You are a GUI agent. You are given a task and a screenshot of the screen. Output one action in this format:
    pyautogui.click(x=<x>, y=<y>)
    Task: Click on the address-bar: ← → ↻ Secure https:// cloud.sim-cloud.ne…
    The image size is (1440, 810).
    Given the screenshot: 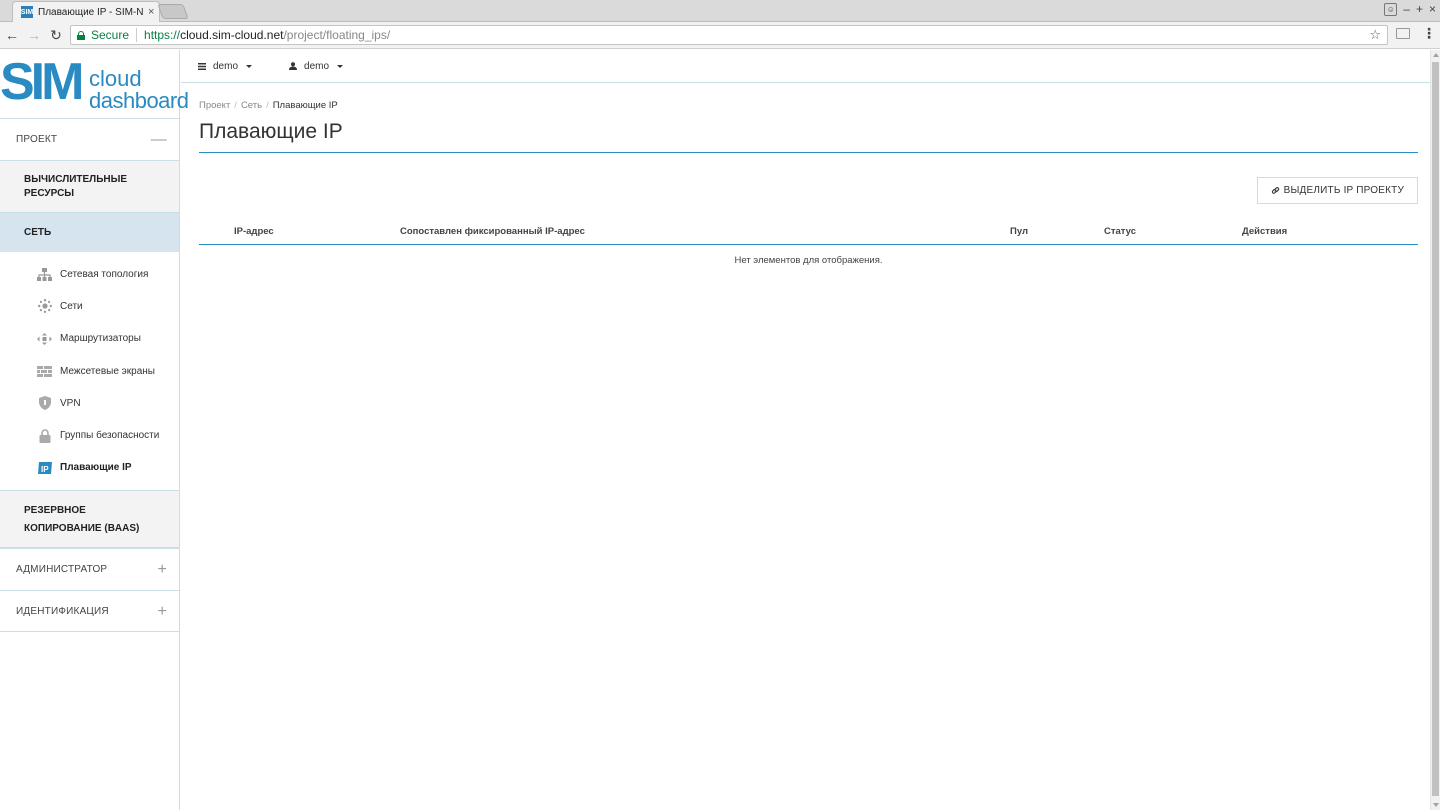 What is the action you would take?
    pyautogui.click(x=720, y=35)
    